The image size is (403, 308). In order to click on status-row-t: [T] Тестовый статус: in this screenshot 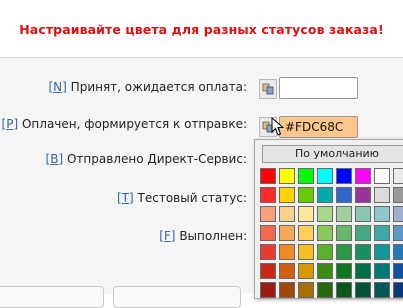, I will do `click(181, 198)`.